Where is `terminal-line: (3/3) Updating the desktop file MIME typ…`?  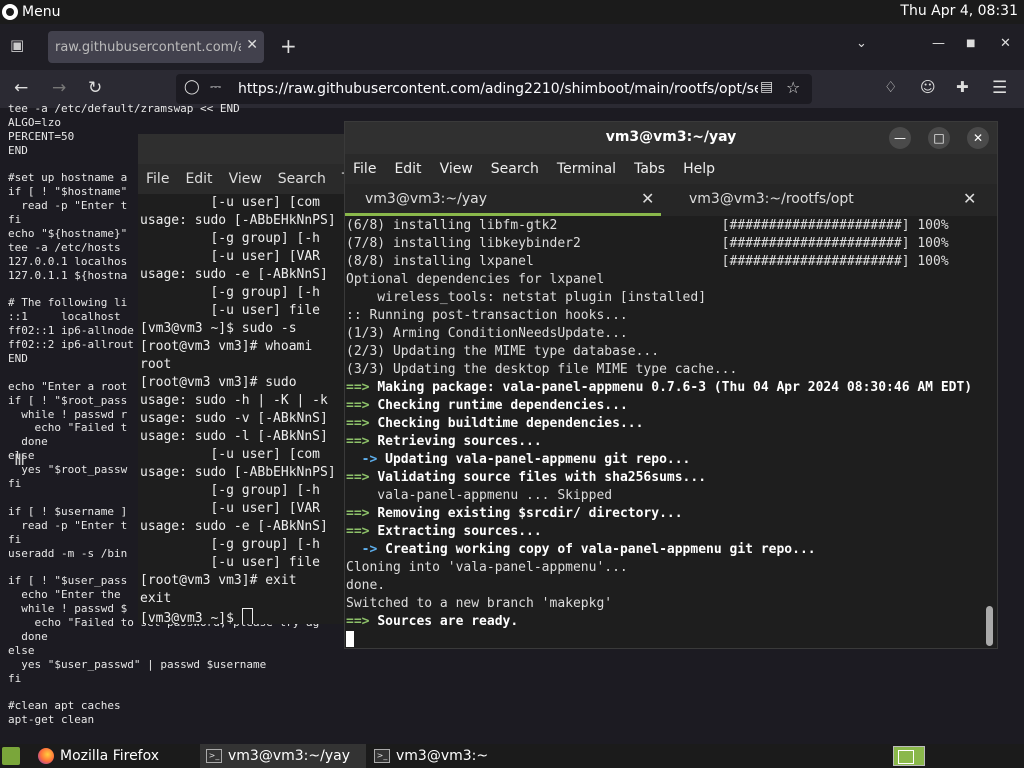
terminal-line: (3/3) Updating the desktop file MIME typ… is located at coordinates (666, 370).